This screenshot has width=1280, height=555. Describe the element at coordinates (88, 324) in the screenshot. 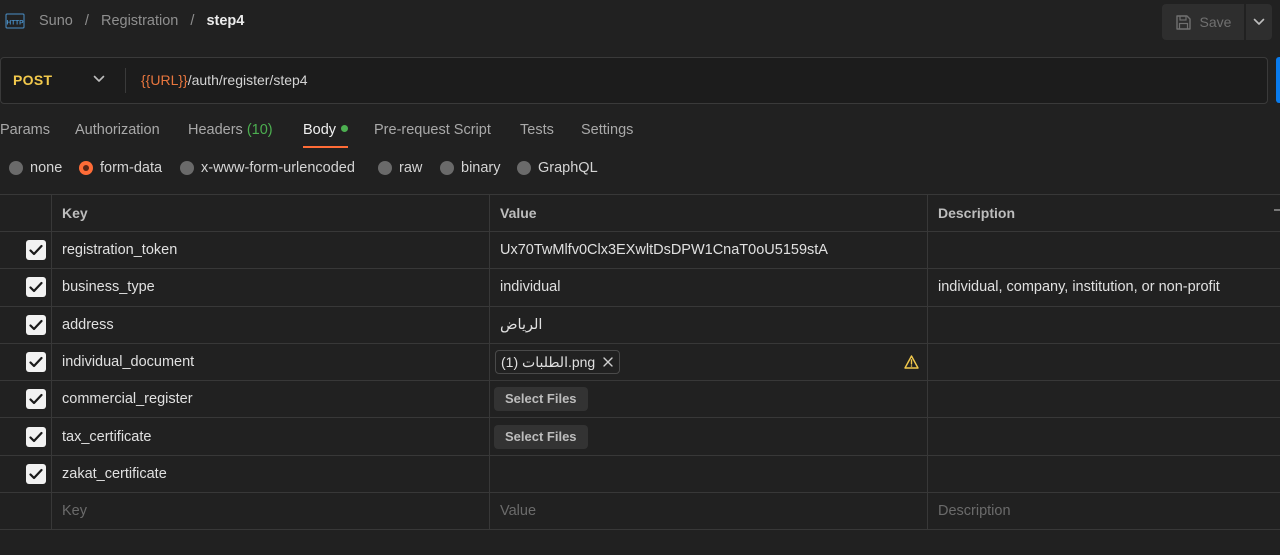

I see `row-key: address` at that location.